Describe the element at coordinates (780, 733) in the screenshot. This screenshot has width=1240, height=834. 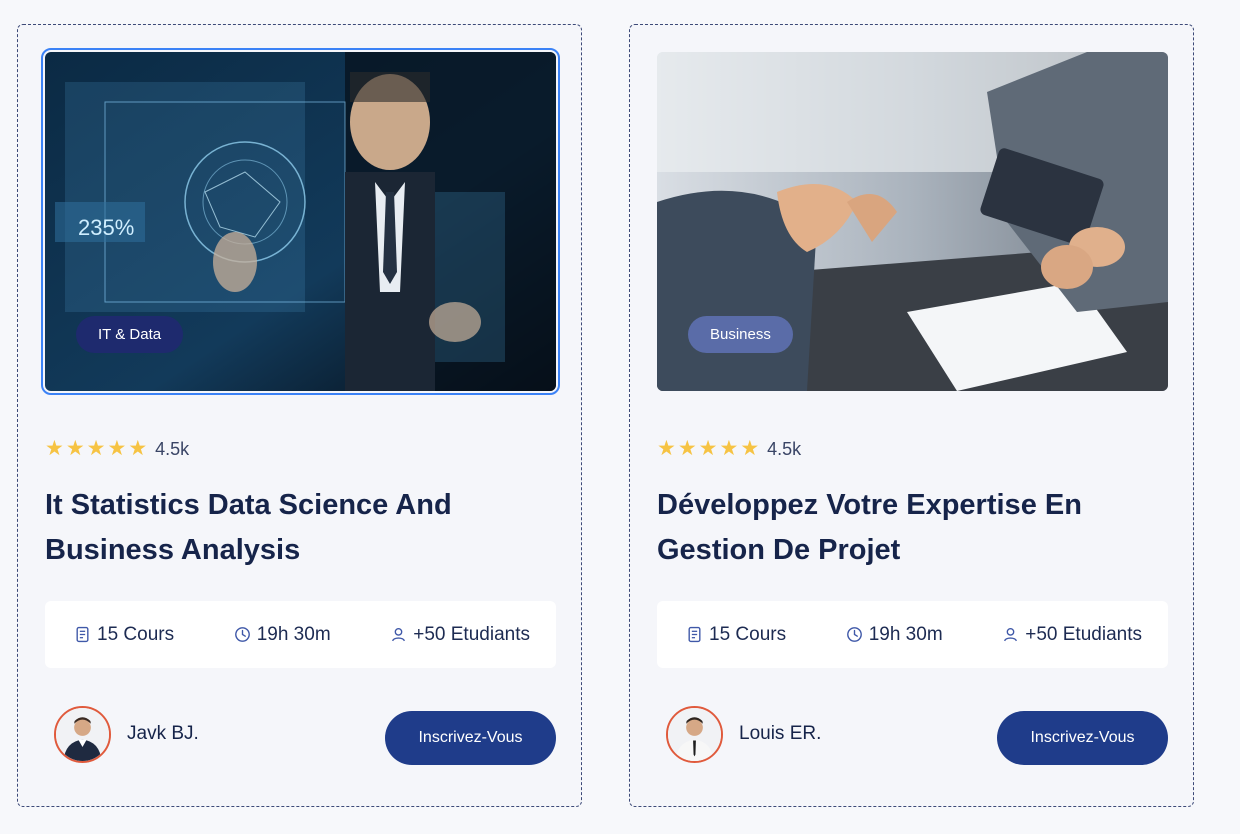
I see `author-name: Louis ER.` at that location.